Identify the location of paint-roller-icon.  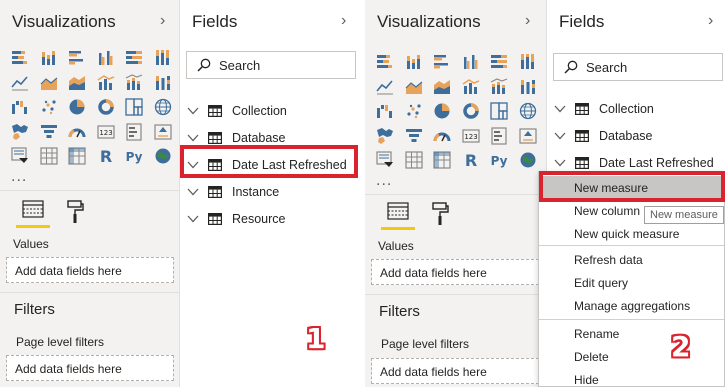
(440, 213).